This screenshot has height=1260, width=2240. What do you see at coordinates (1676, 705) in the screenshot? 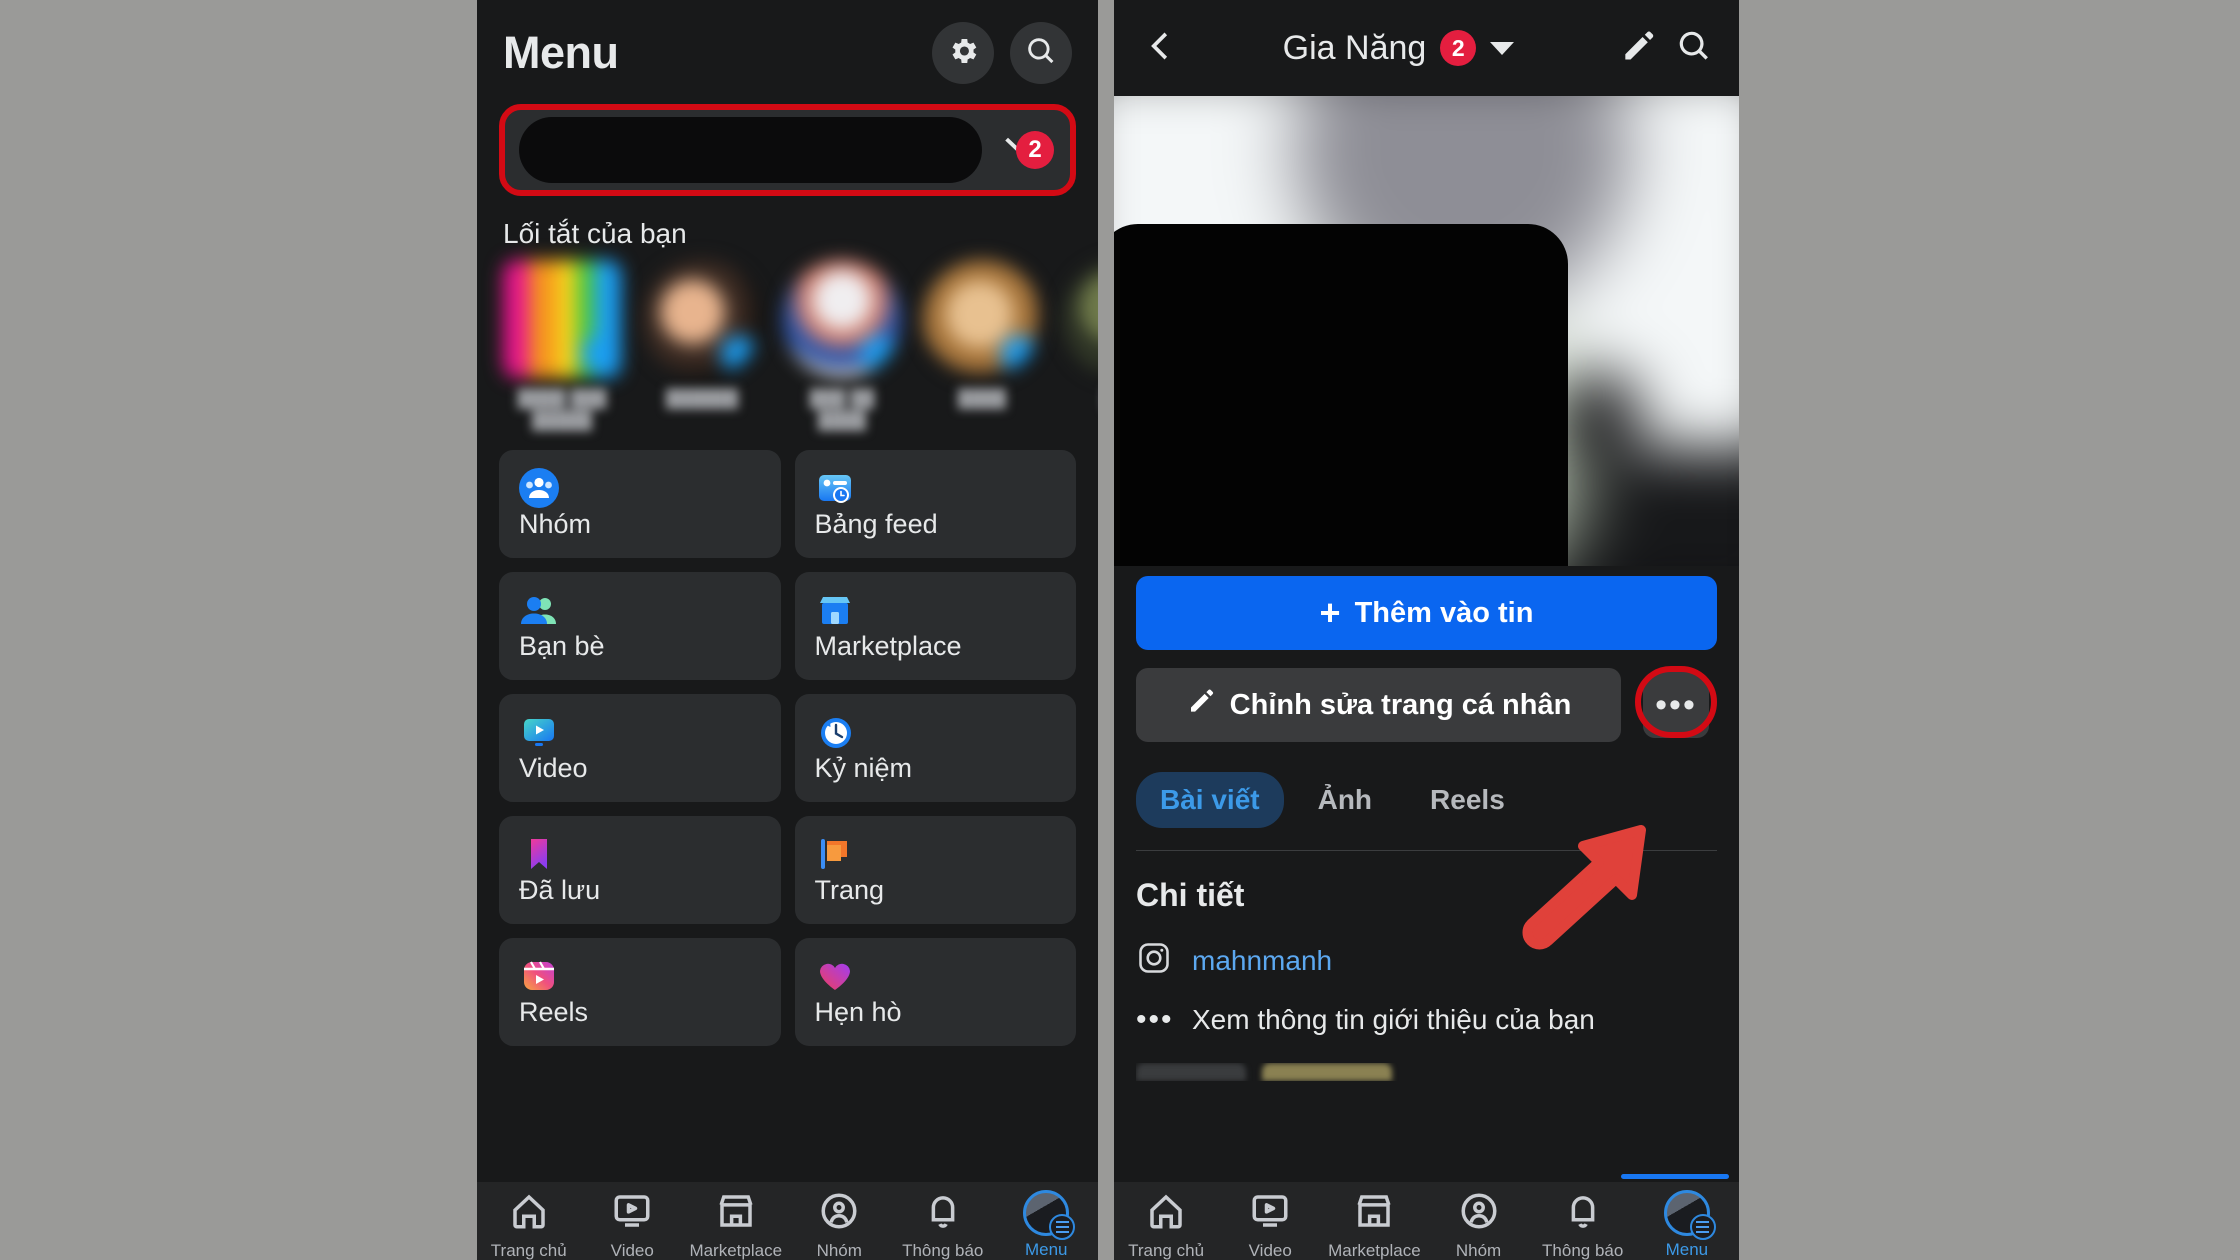
I see `more-options-button: •••` at bounding box center [1676, 705].